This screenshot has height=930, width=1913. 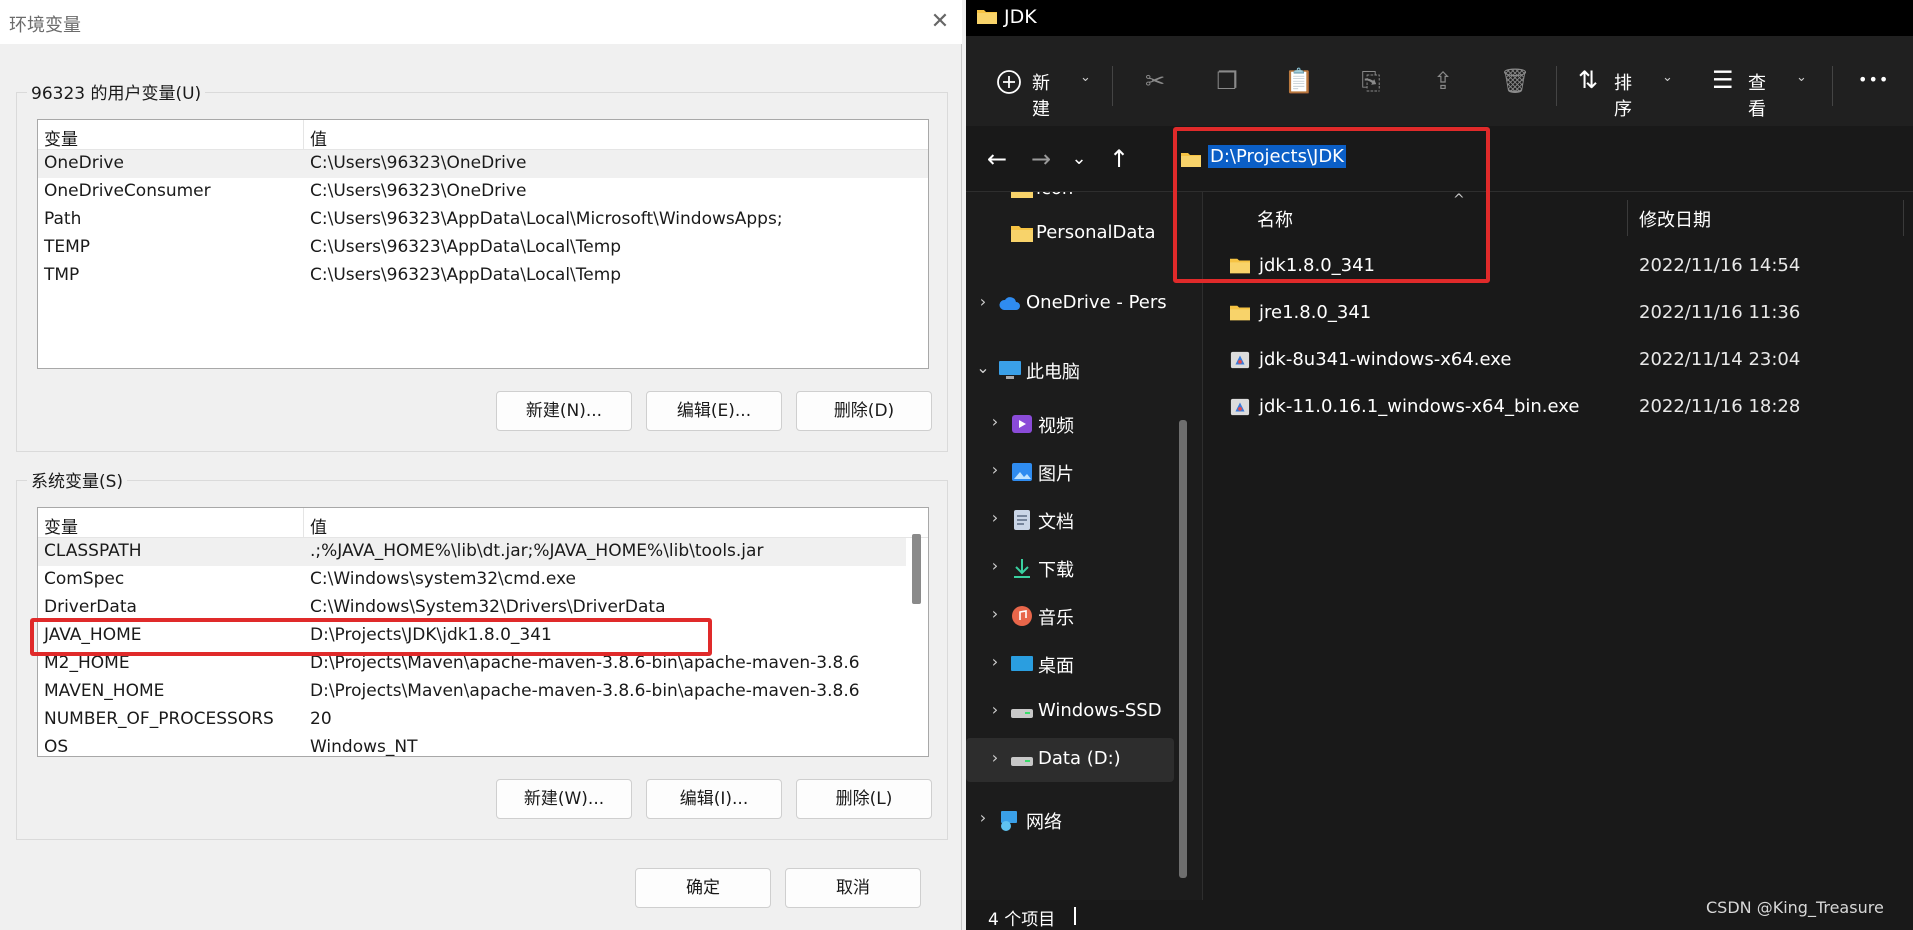 What do you see at coordinates (916, 569) in the screenshot?
I see `scrollbar-thumb` at bounding box center [916, 569].